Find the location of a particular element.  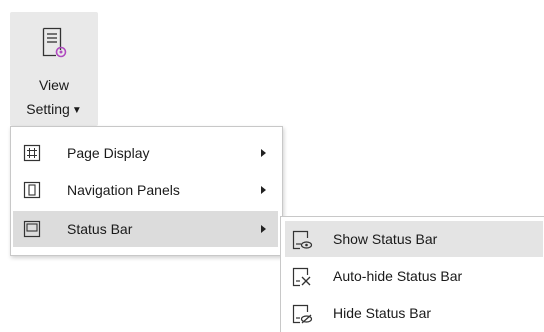

menu-item-label: Page Display is located at coordinates (108, 153).